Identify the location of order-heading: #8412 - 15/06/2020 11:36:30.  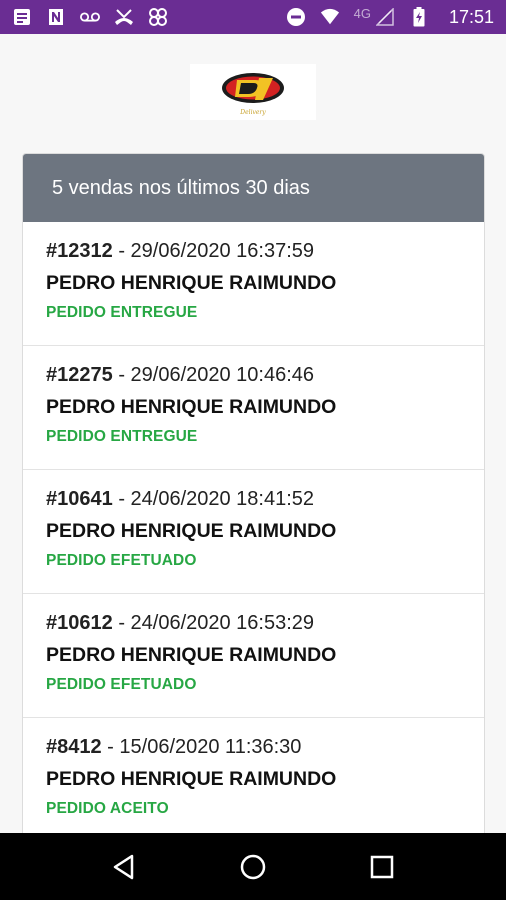
(265, 747).